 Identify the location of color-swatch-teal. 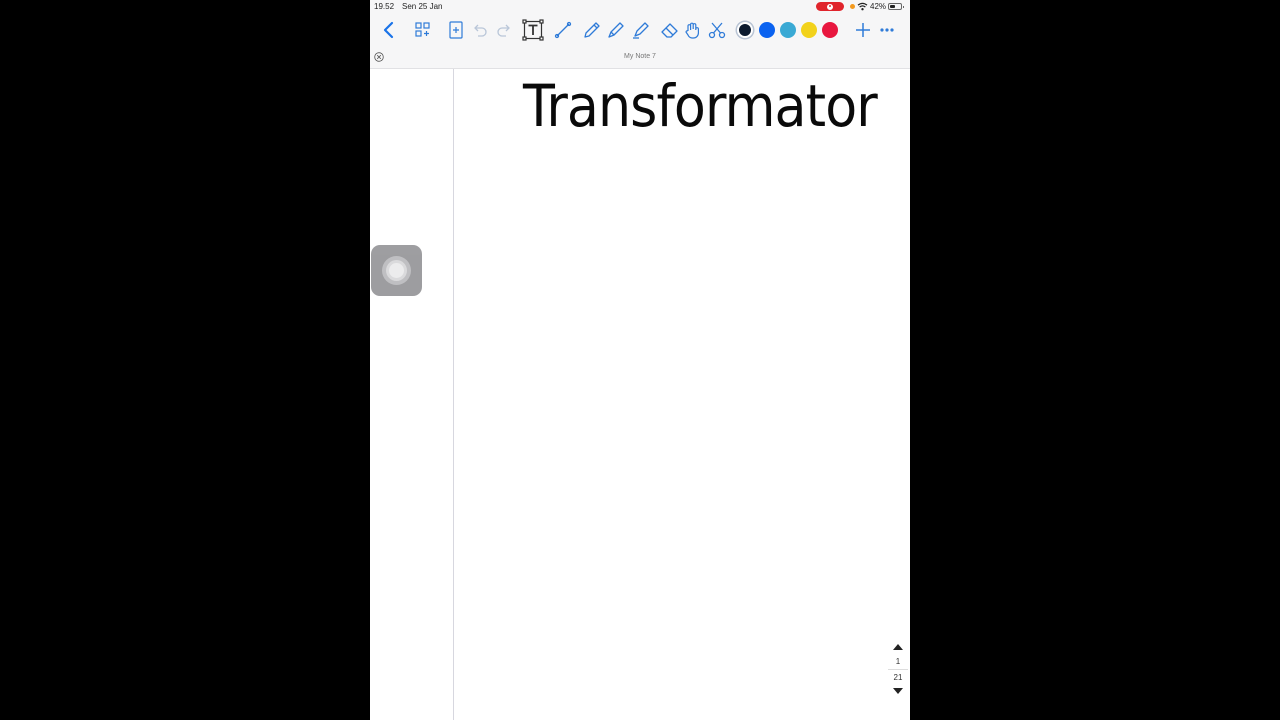
(788, 30).